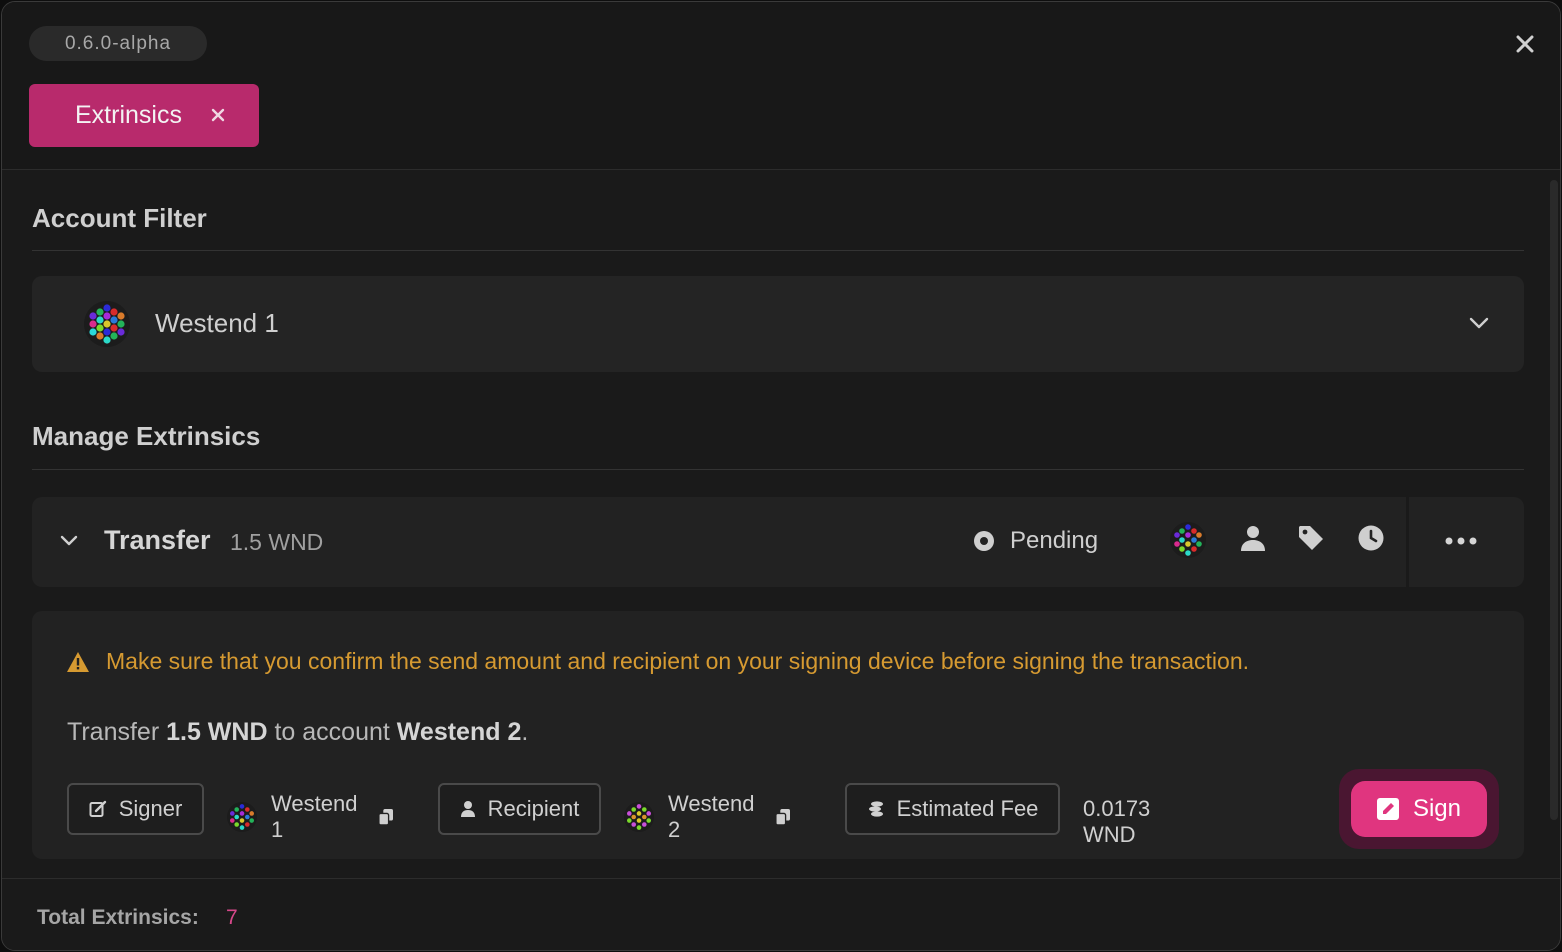 This screenshot has height=952, width=1562. I want to click on sign-button-focus-ring: Sign, so click(1419, 809).